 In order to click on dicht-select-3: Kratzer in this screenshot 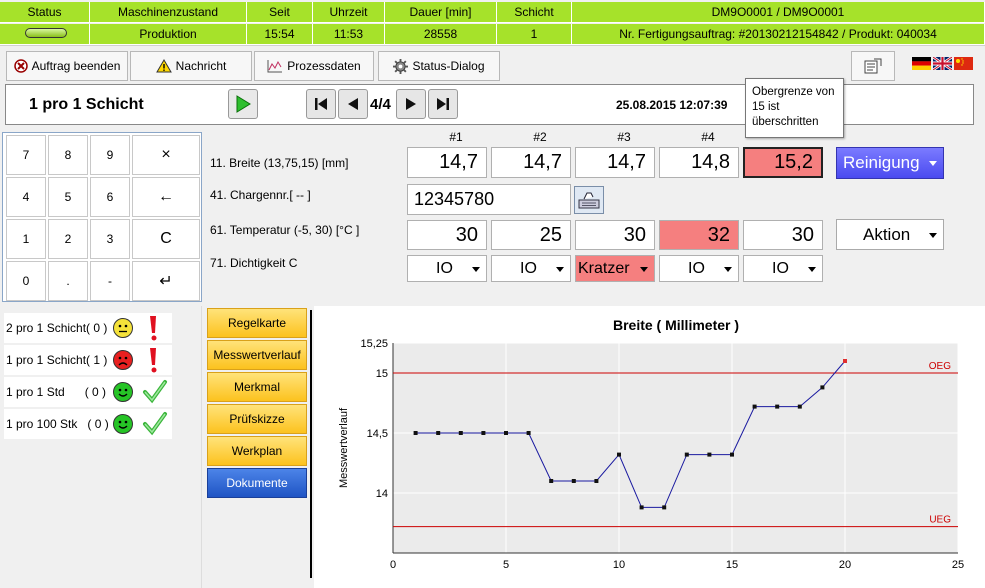, I will do `click(615, 268)`.